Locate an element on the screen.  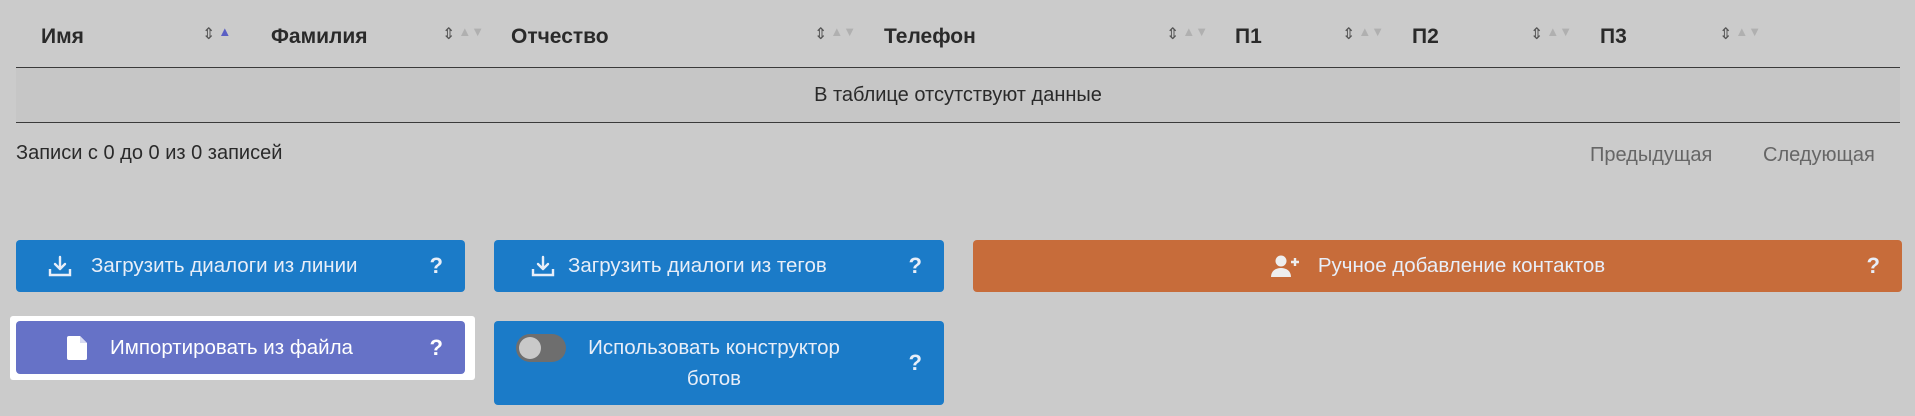
user-plus-icon is located at coordinates (1286, 266).